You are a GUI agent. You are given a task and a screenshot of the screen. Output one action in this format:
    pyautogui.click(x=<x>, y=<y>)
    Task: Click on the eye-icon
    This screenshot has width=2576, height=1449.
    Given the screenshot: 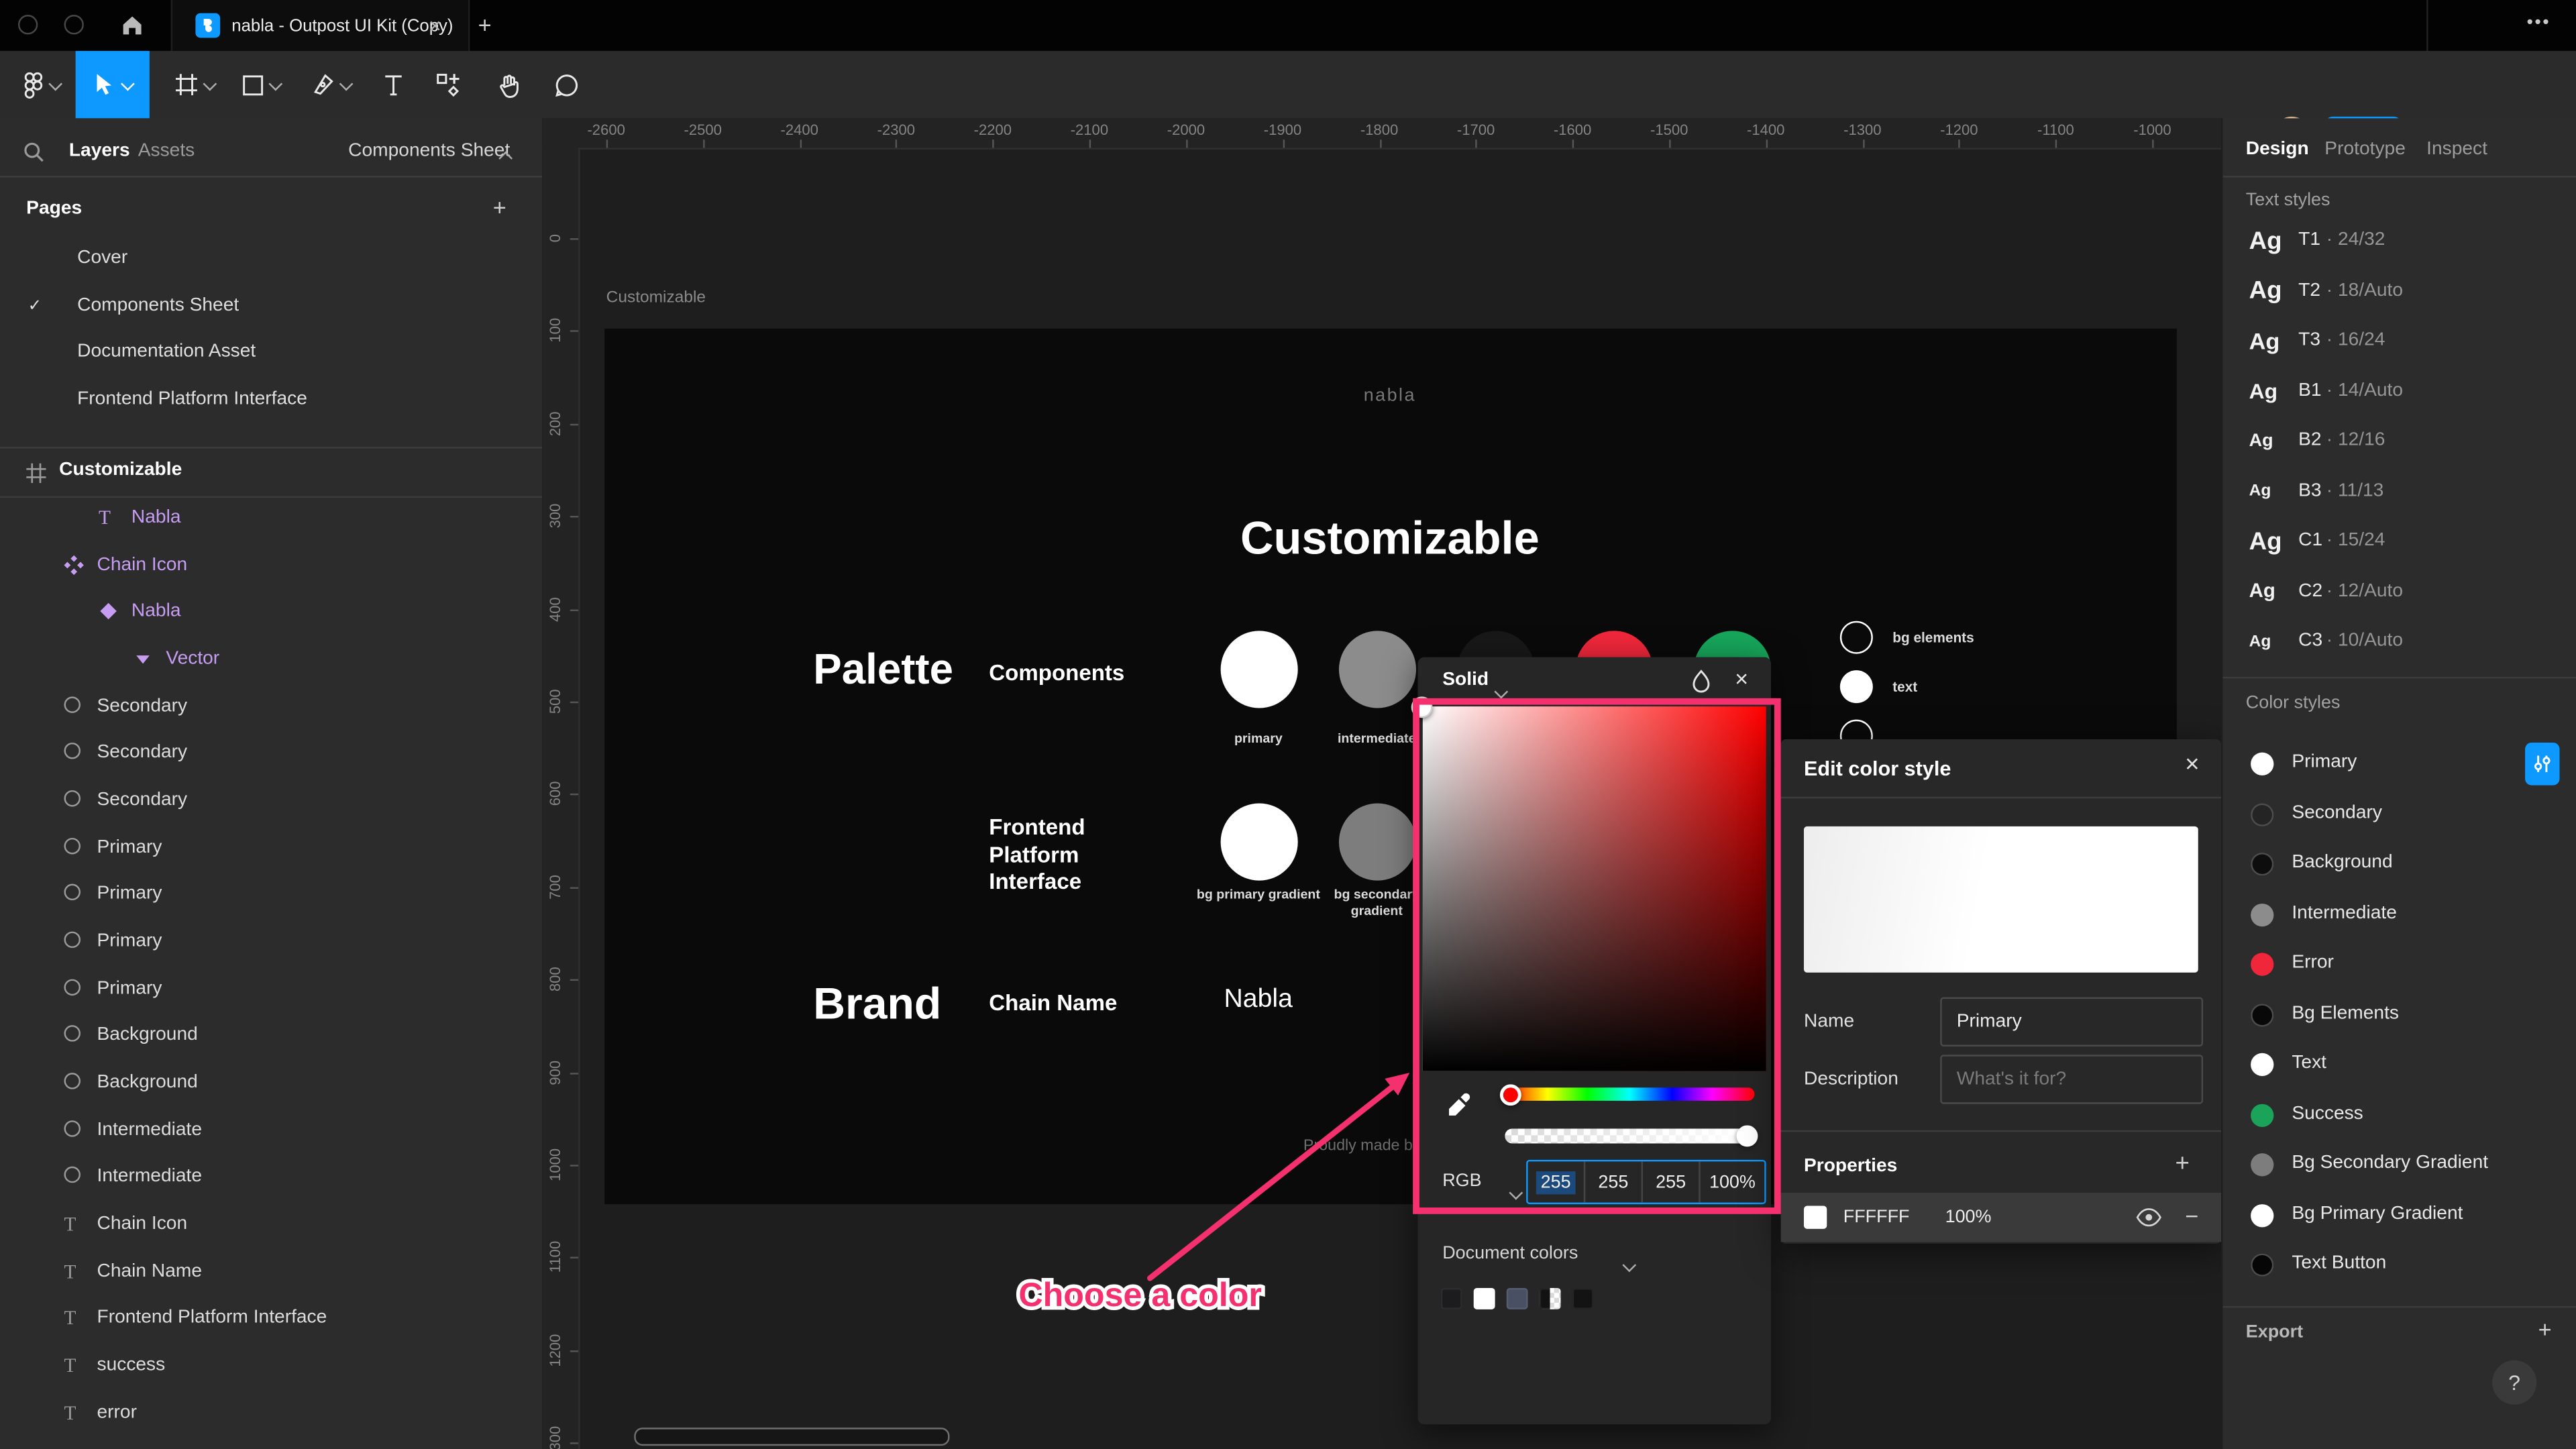 What is the action you would take?
    pyautogui.click(x=2149, y=1217)
    